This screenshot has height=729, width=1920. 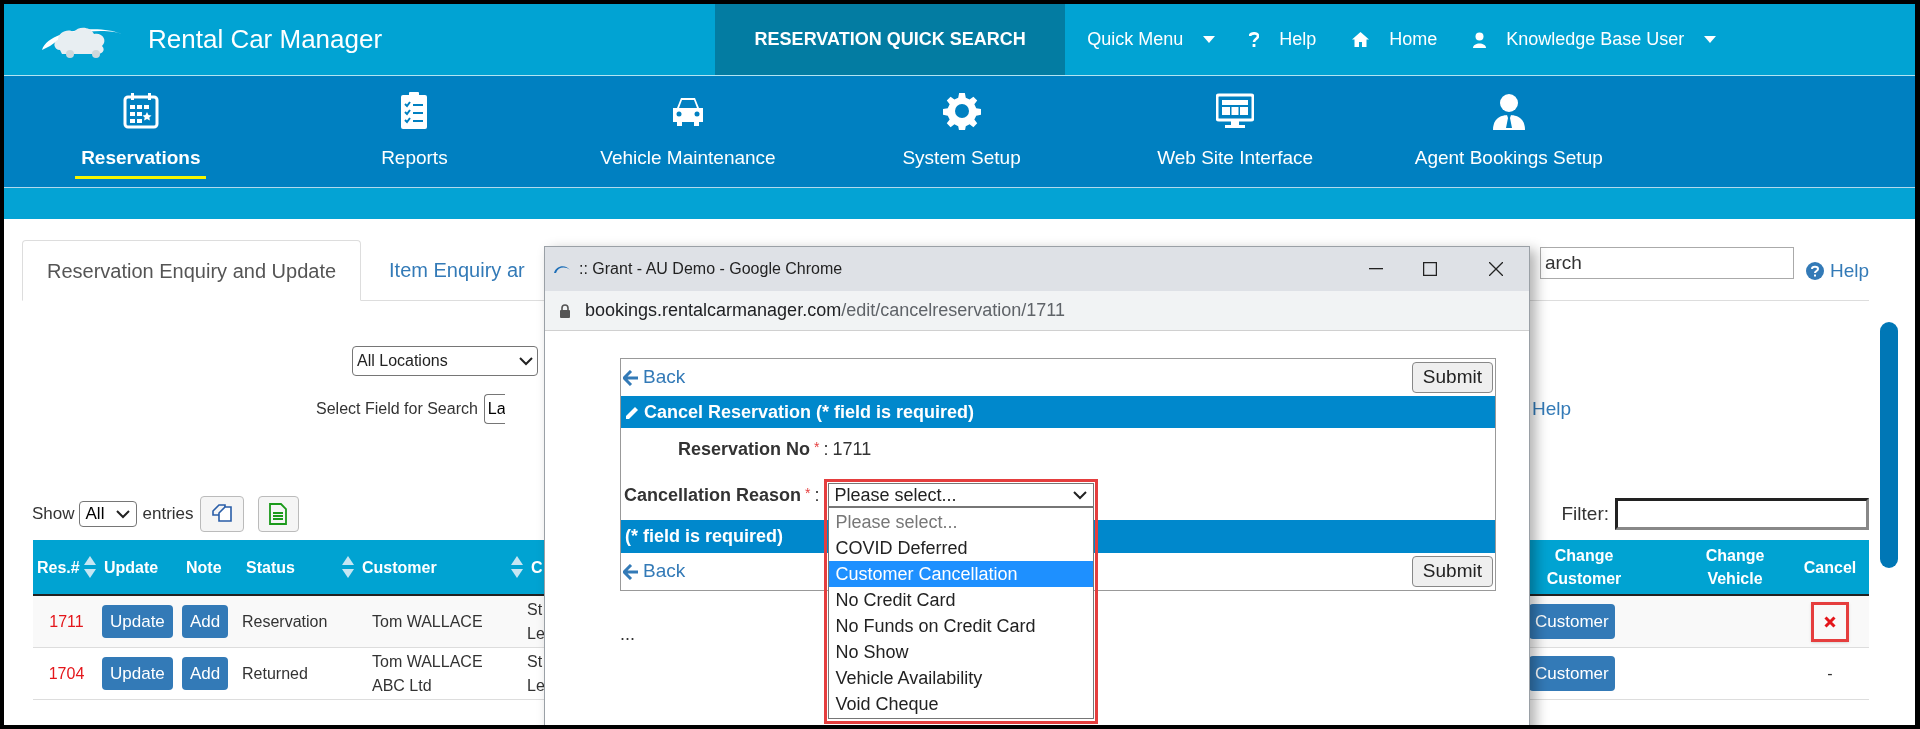 What do you see at coordinates (427, 673) in the screenshot?
I see `table-cell: Tom WALLACE ABC Ltd` at bounding box center [427, 673].